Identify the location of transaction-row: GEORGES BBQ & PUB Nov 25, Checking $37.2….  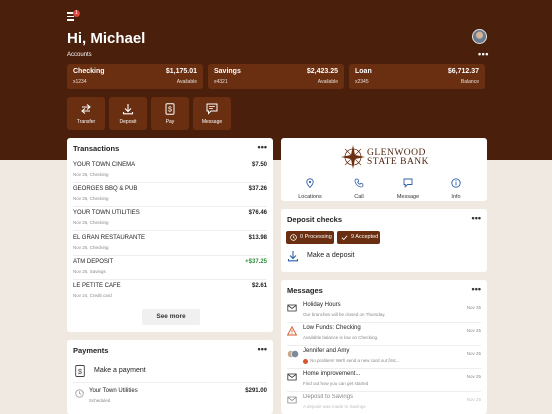
(170, 195).